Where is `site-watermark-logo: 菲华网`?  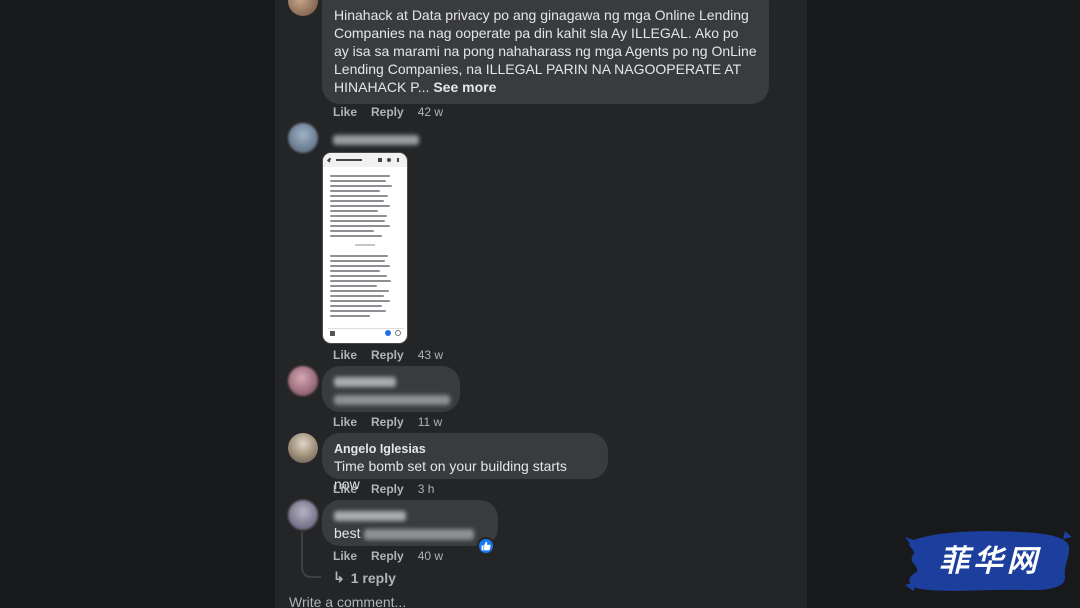 site-watermark-logo: 菲华网 is located at coordinates (988, 561).